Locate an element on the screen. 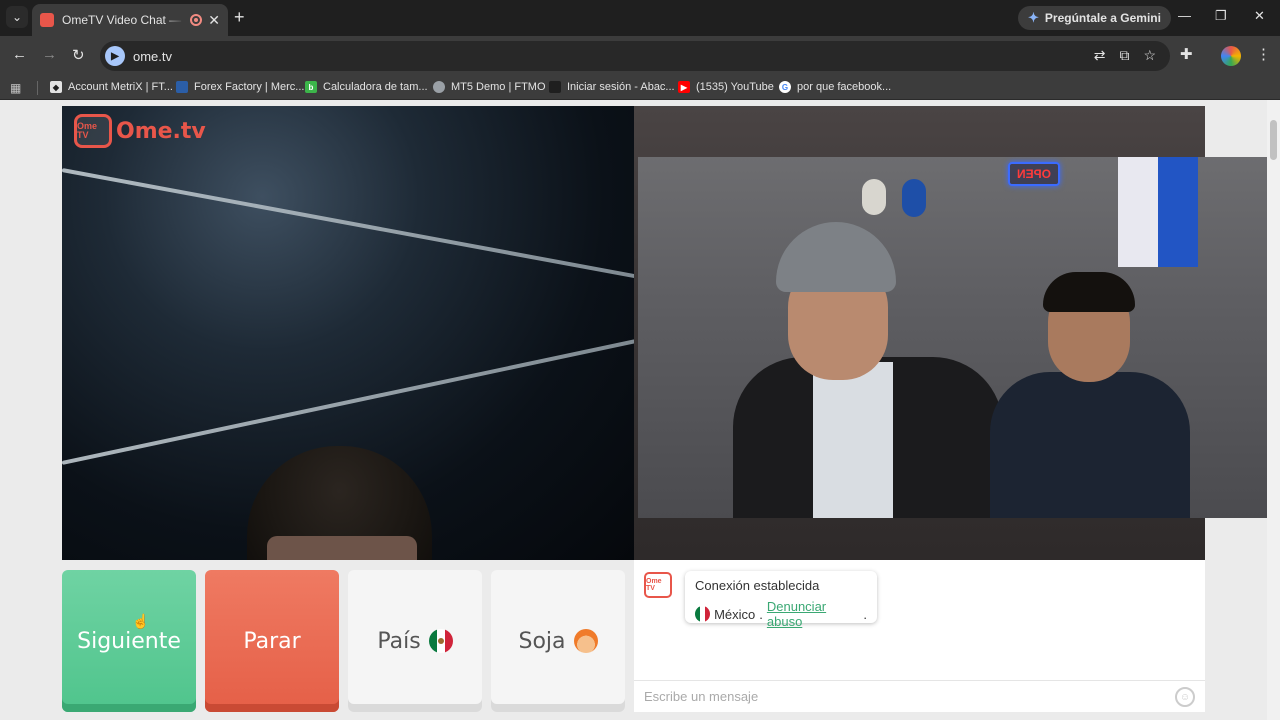 This screenshot has width=1280, height=720. hand-cursor-icon: ☝ is located at coordinates (141, 621).